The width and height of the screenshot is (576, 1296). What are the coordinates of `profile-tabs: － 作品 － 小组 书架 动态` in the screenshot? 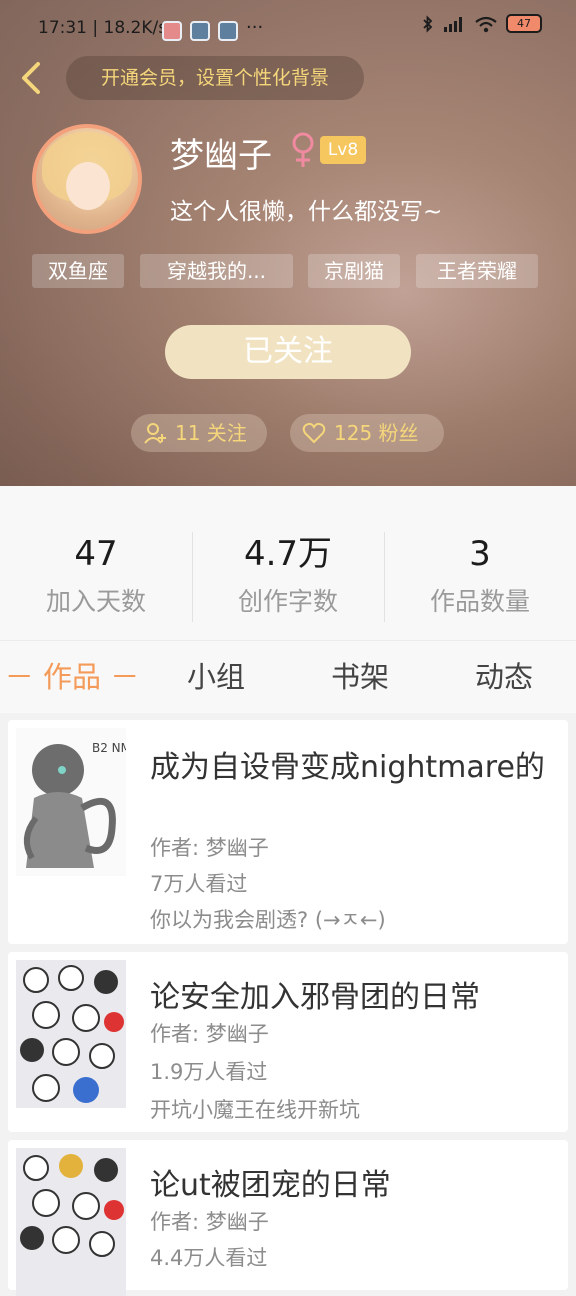 It's located at (288, 676).